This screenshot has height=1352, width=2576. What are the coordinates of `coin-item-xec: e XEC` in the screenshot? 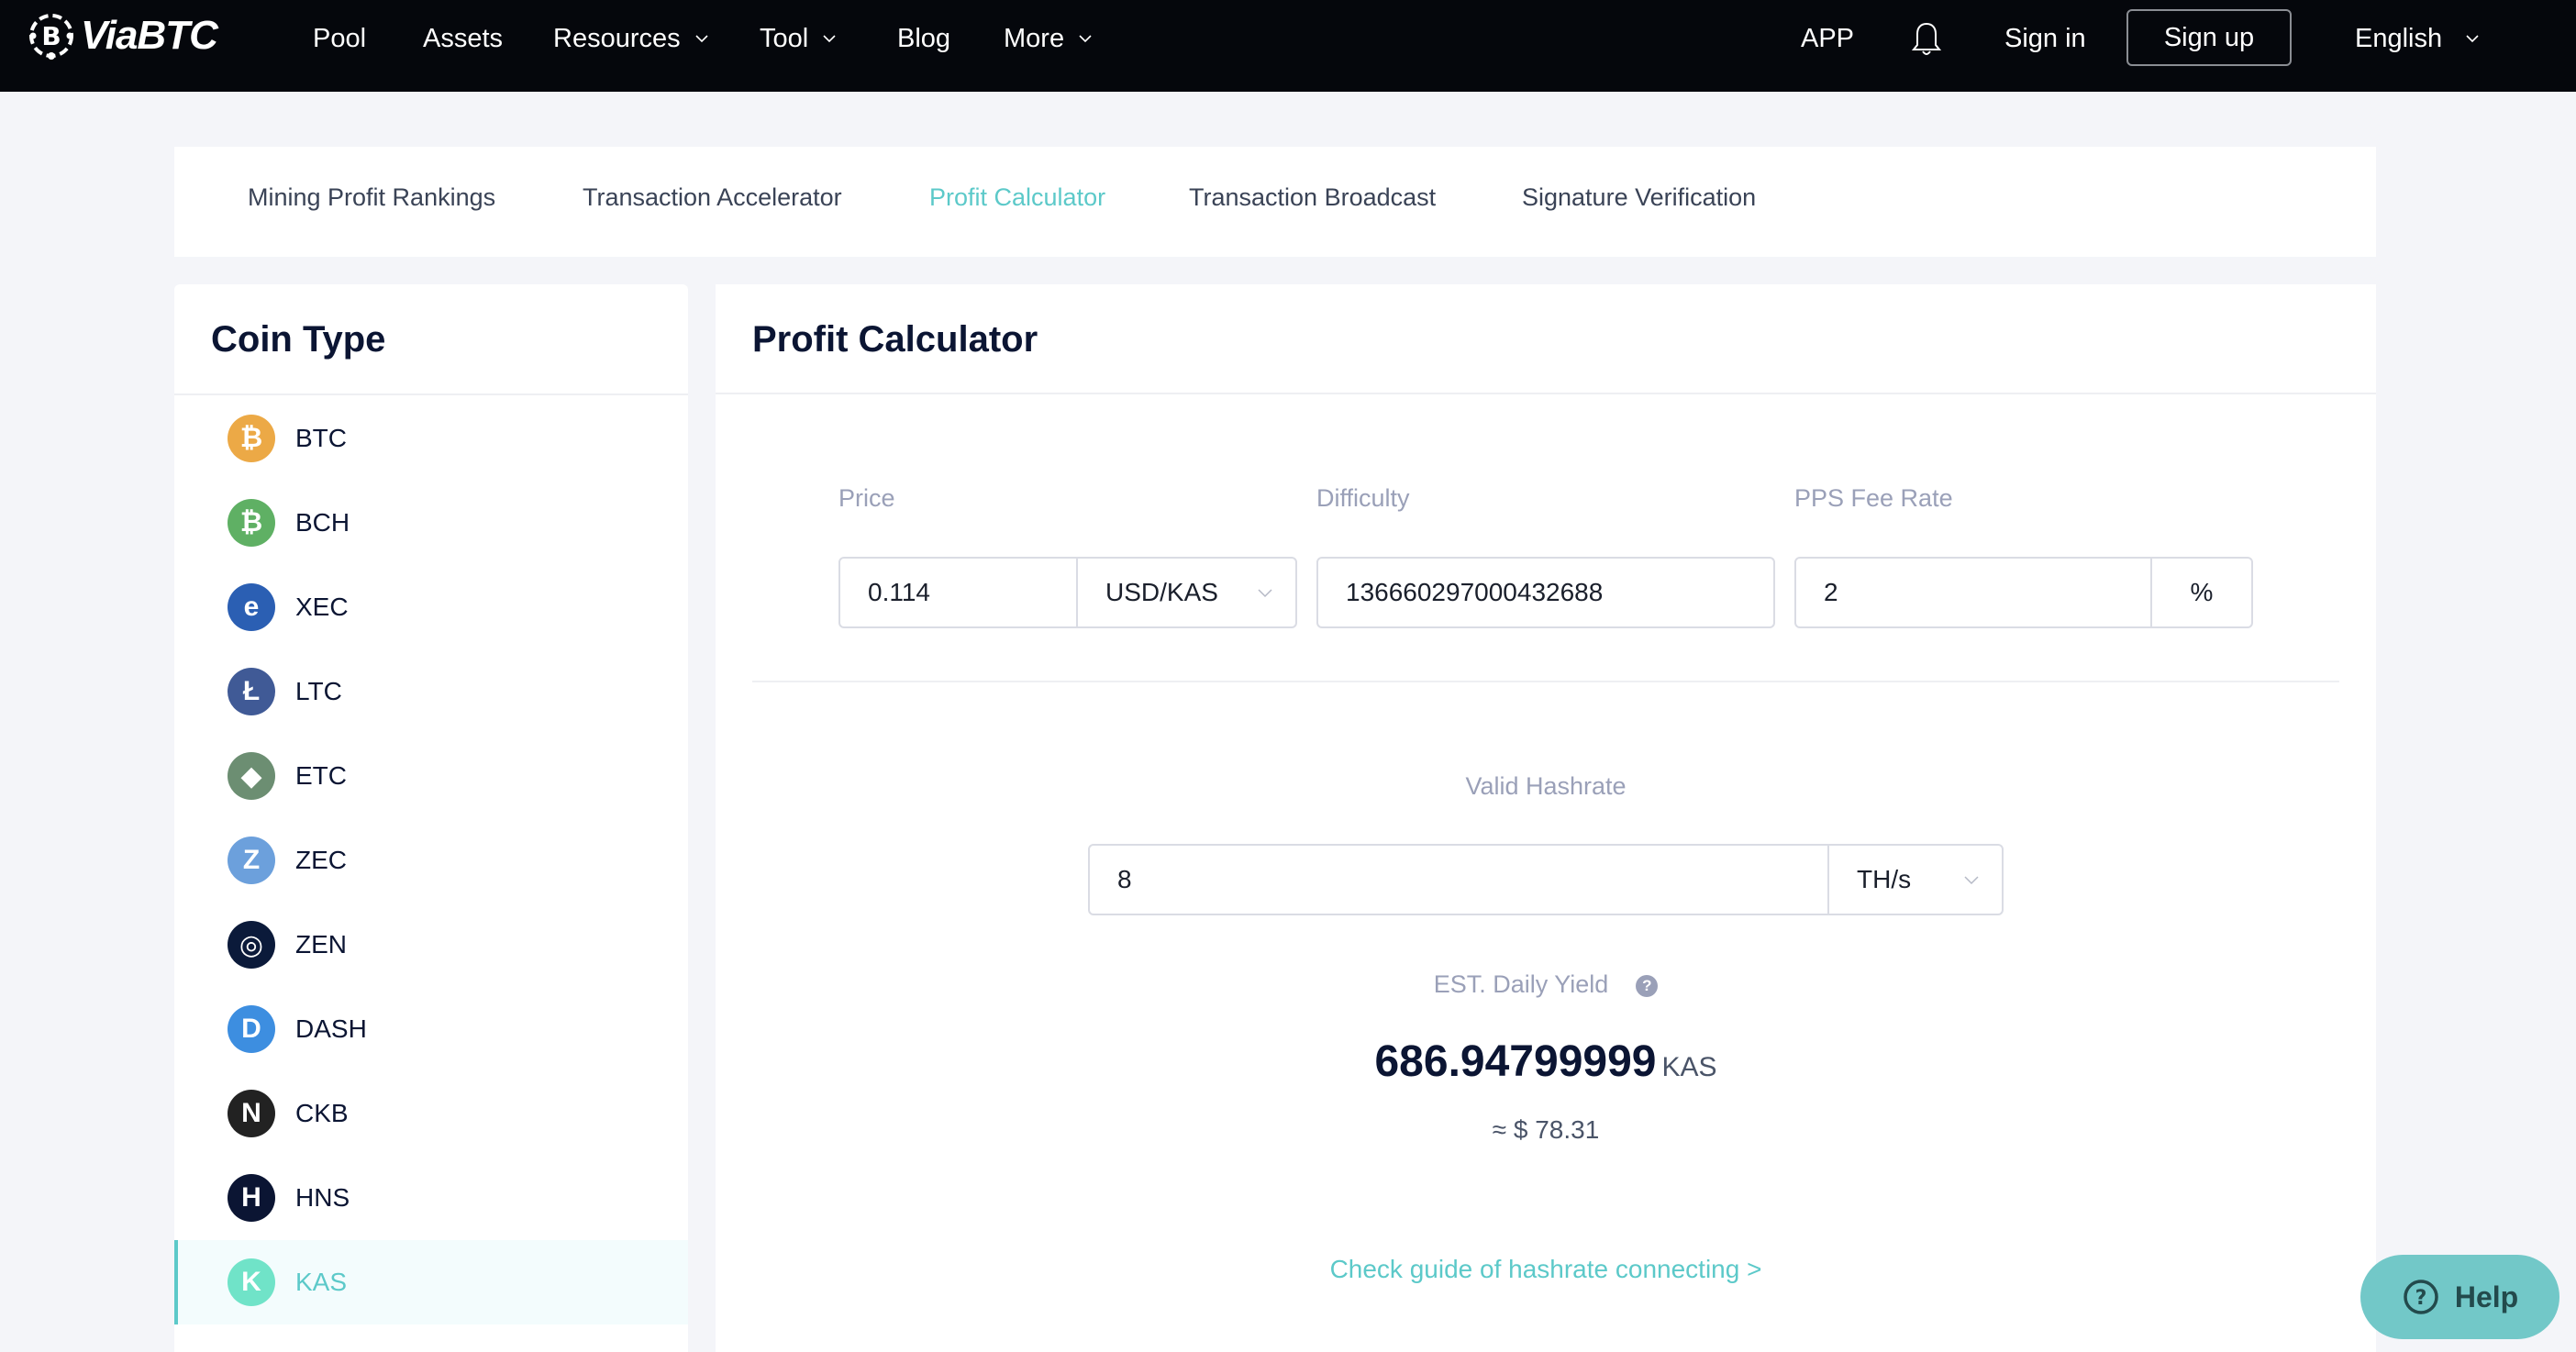 It's located at (431, 607).